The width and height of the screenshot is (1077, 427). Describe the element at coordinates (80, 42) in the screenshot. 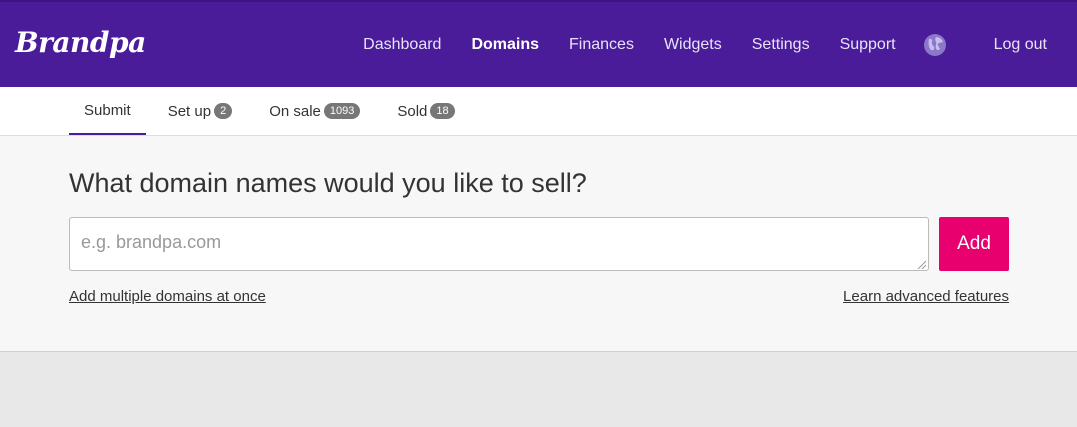

I see `brand-logo: Brandpa` at that location.